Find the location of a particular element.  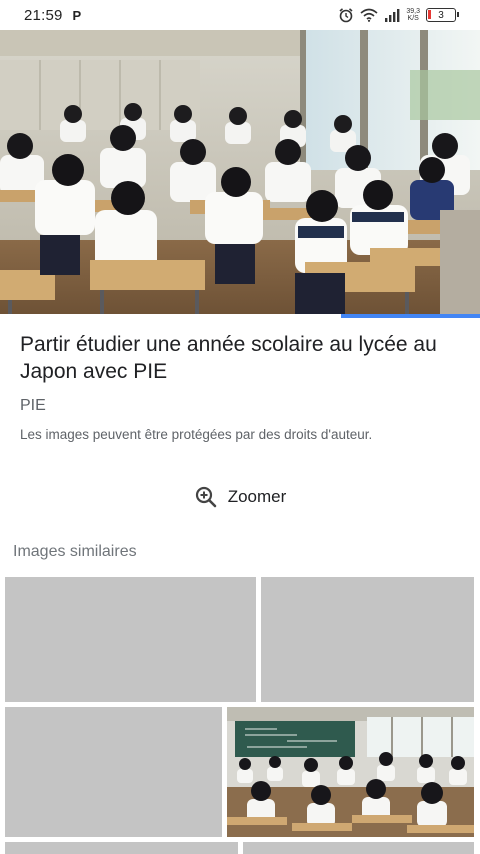

speed-unit: K/S is located at coordinates (413, 18).